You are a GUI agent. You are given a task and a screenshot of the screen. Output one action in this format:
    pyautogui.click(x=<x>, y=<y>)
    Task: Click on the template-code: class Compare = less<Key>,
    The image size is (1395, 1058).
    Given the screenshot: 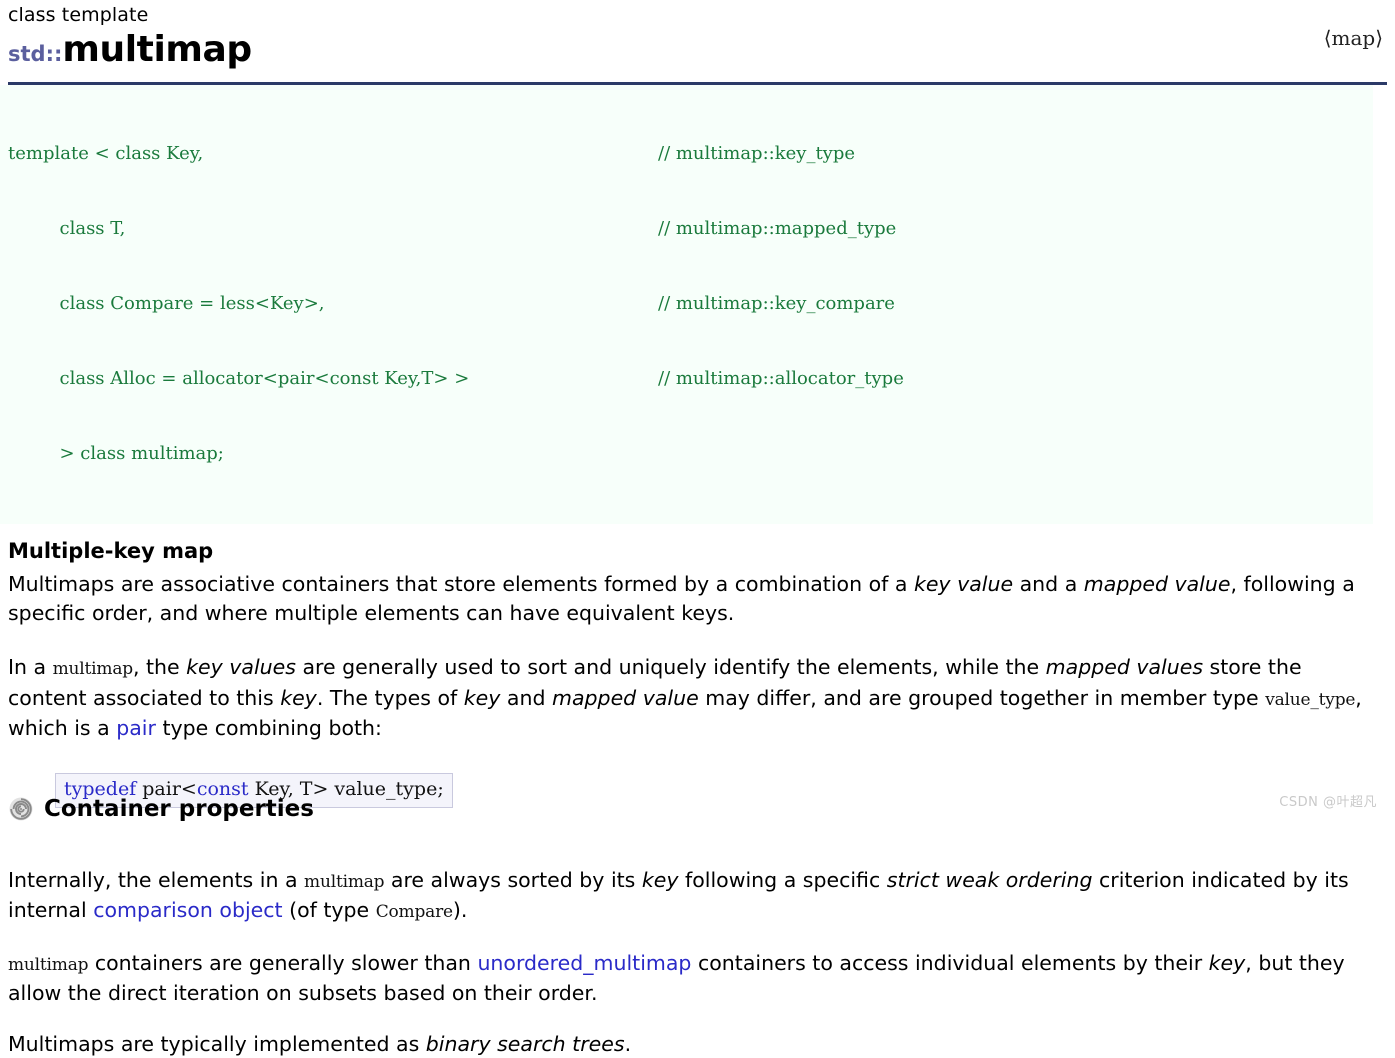 What is the action you would take?
    pyautogui.click(x=166, y=303)
    